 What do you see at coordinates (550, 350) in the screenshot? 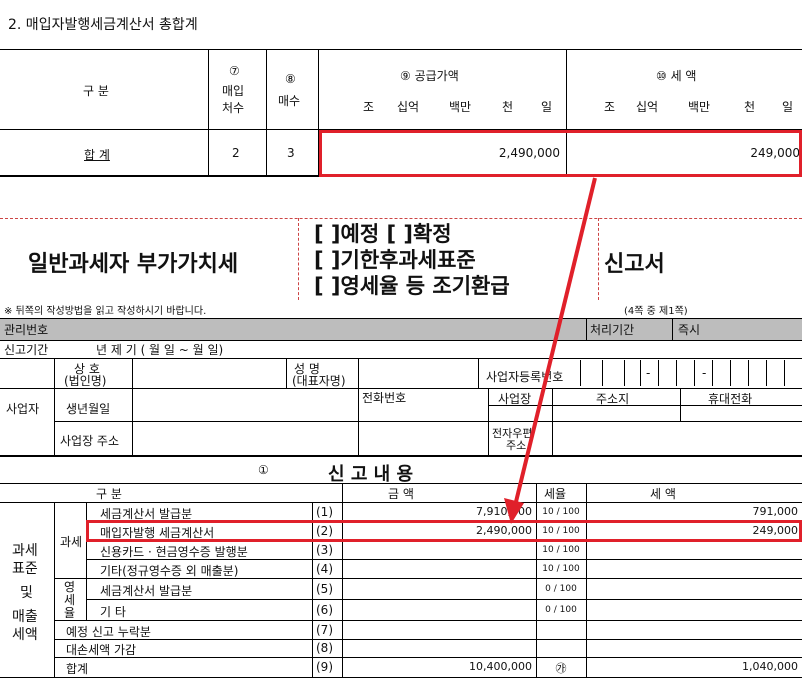
I see `arrow-icon` at bounding box center [550, 350].